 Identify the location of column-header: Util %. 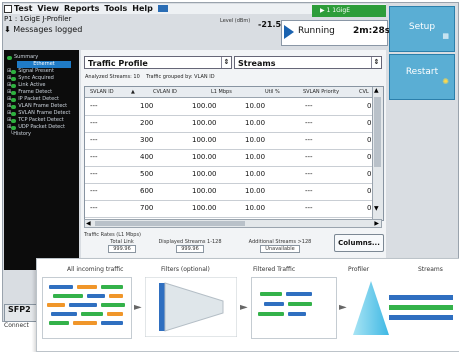
(272, 92).